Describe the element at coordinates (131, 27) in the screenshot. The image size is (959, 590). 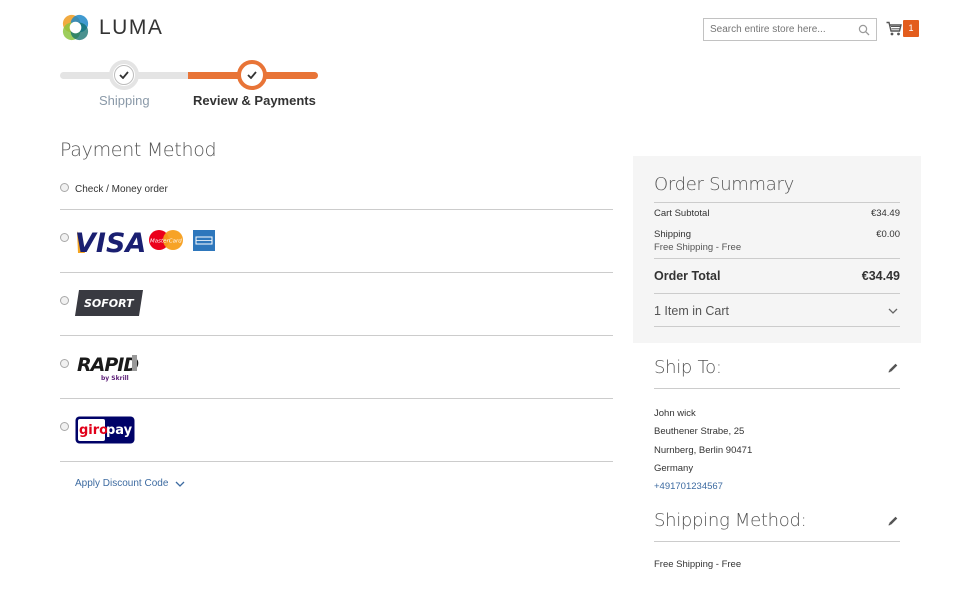
I see `store-name: LUMA` at that location.